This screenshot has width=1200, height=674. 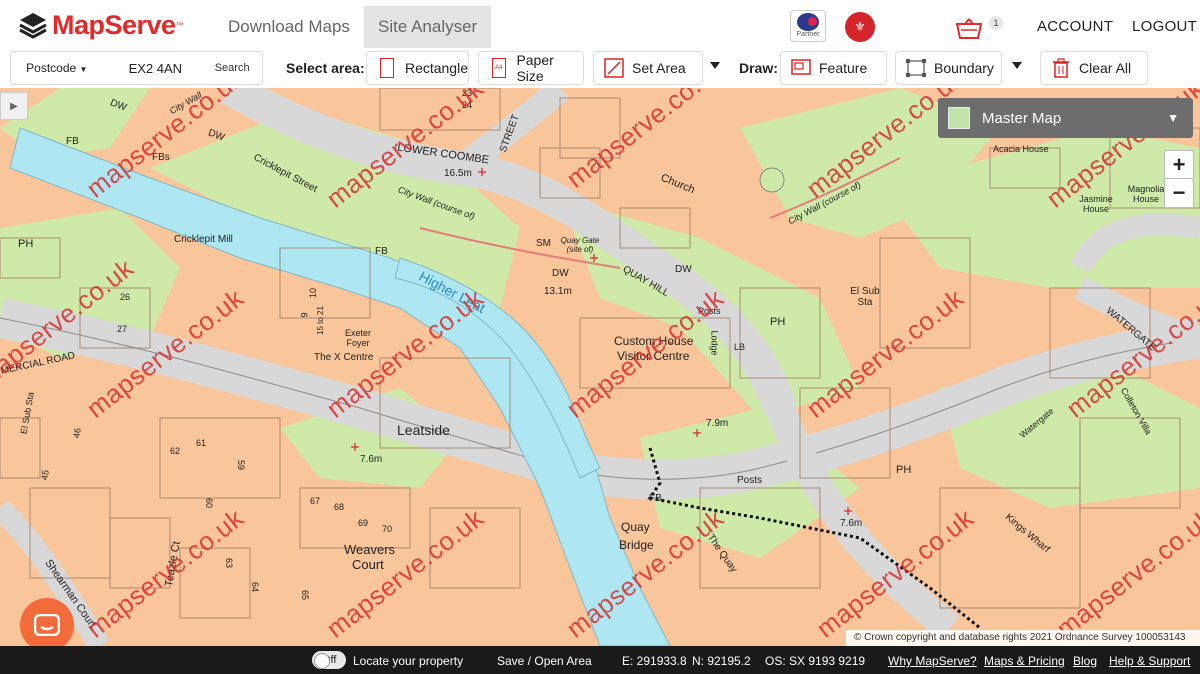 I want to click on boundary-label: Boundary, so click(x=964, y=68).